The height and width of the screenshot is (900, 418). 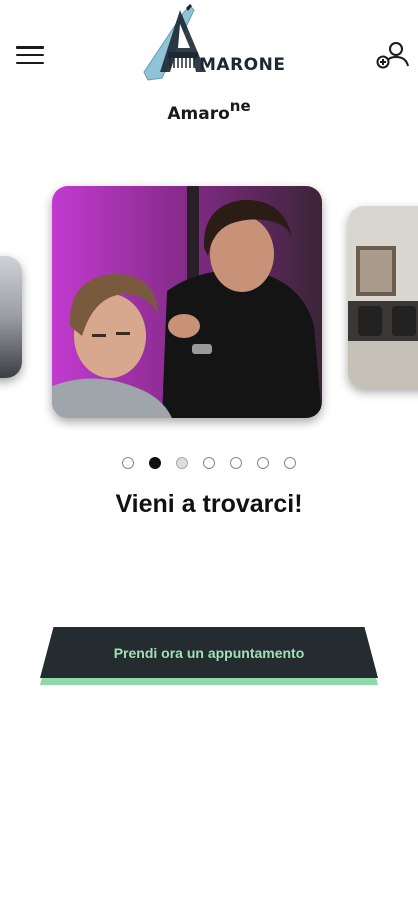 What do you see at coordinates (392, 56) in the screenshot?
I see `add-user-icon` at bounding box center [392, 56].